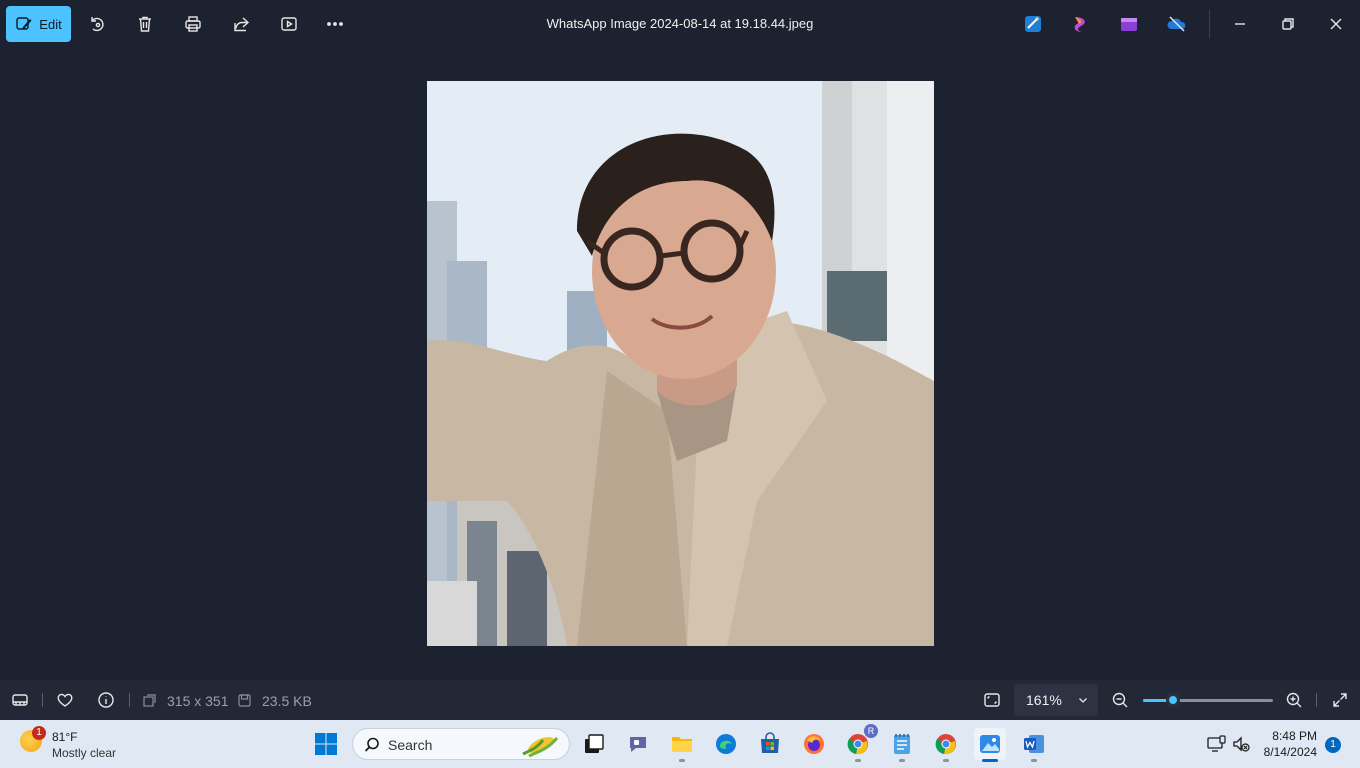 This screenshot has height=768, width=1360. Describe the element at coordinates (24, 23) in the screenshot. I see `edit-image-icon` at that location.